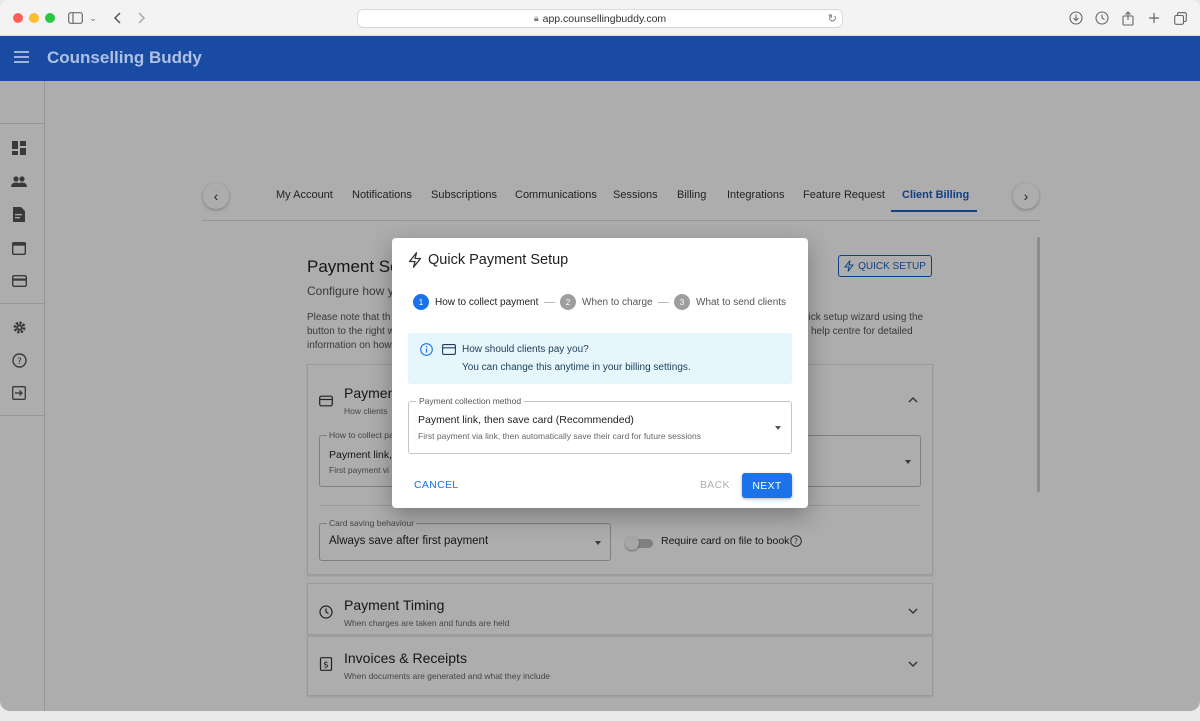 This screenshot has height=721, width=1200. I want to click on forward-nav-icon, so click(142, 18).